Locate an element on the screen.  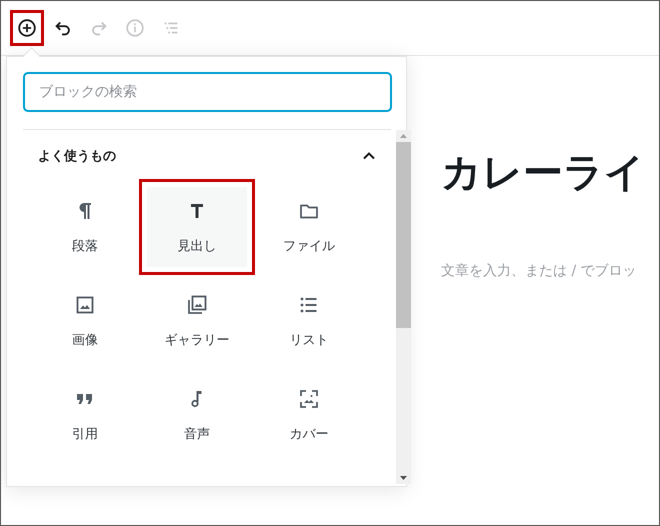
scrollbar is located at coordinates (403, 307).